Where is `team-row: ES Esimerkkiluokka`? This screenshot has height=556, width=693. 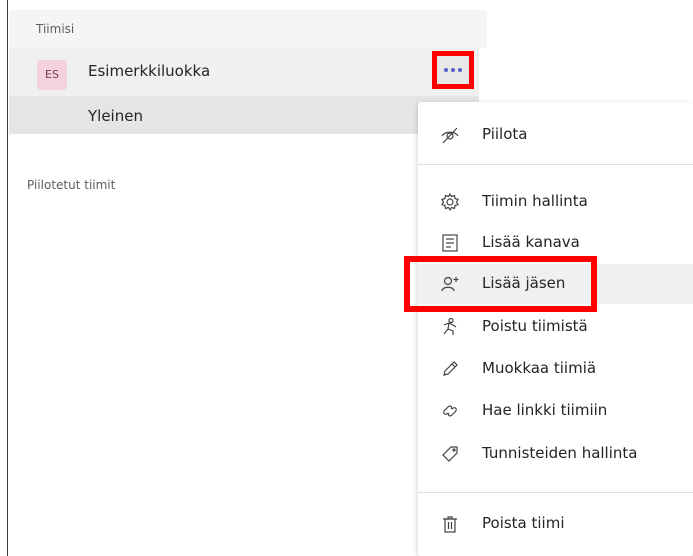
team-row: ES Esimerkkiluokka is located at coordinates (244, 72).